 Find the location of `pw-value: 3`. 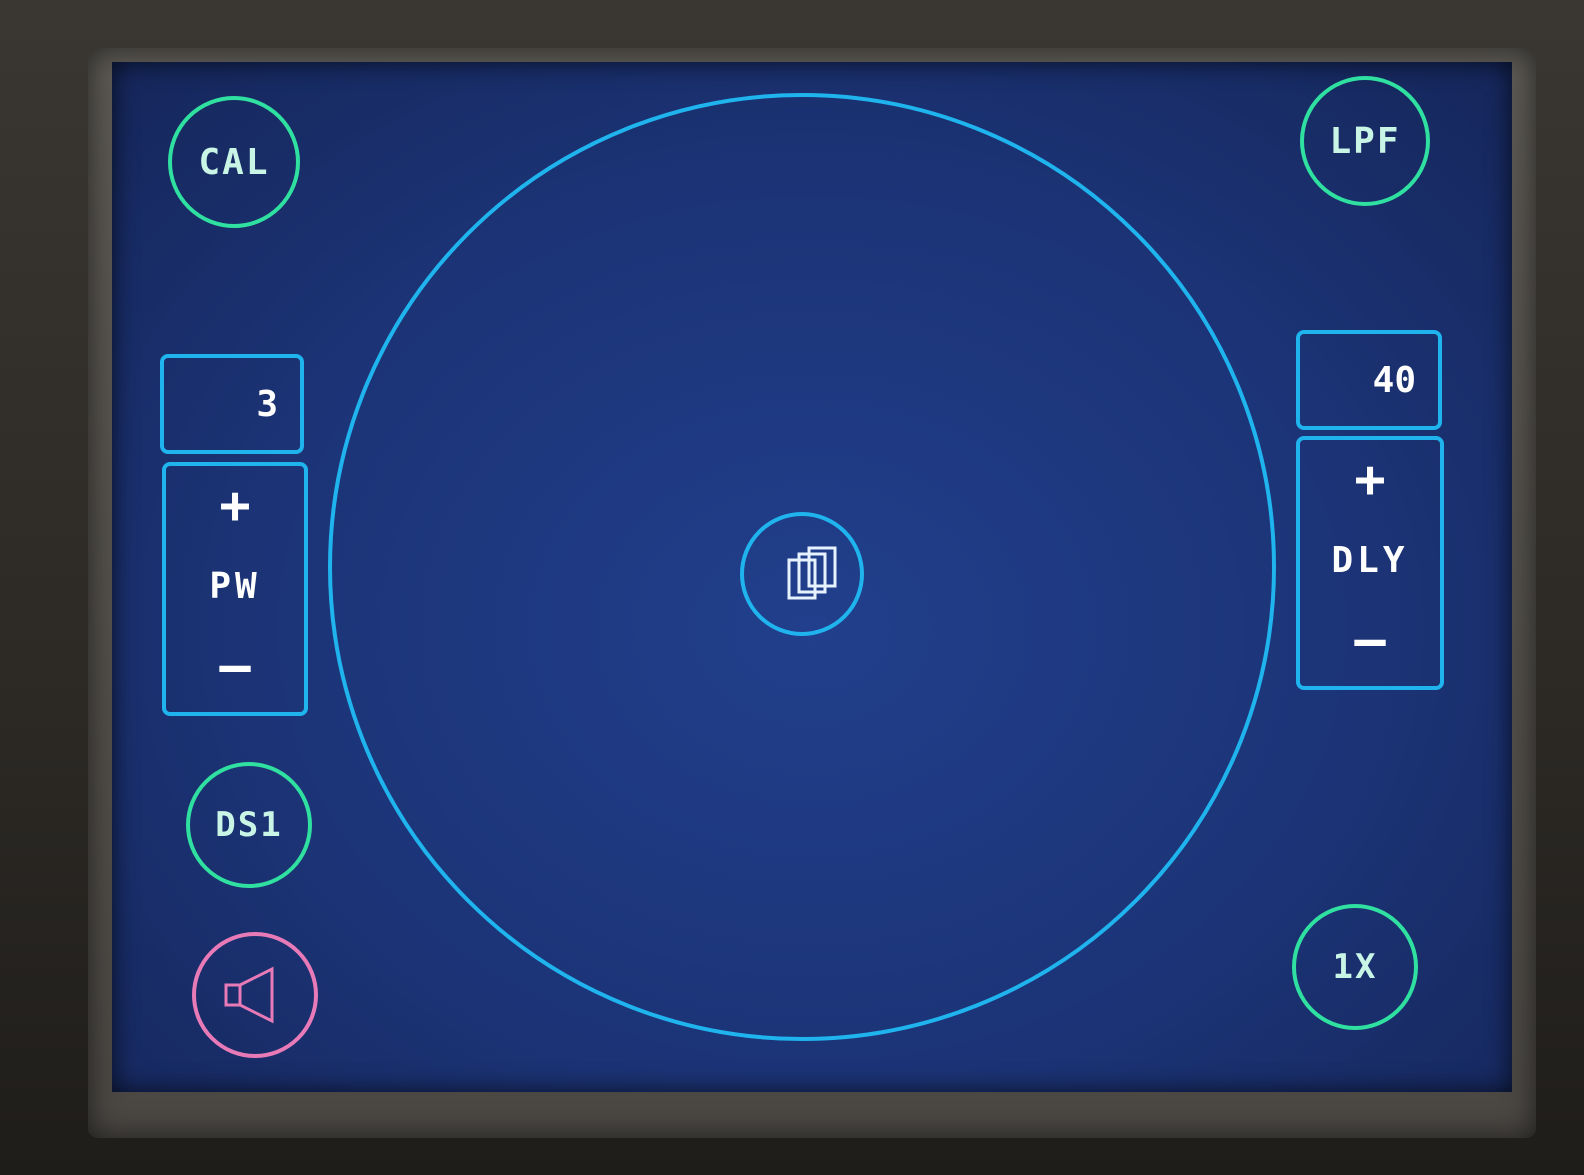

pw-value: 3 is located at coordinates (267, 404).